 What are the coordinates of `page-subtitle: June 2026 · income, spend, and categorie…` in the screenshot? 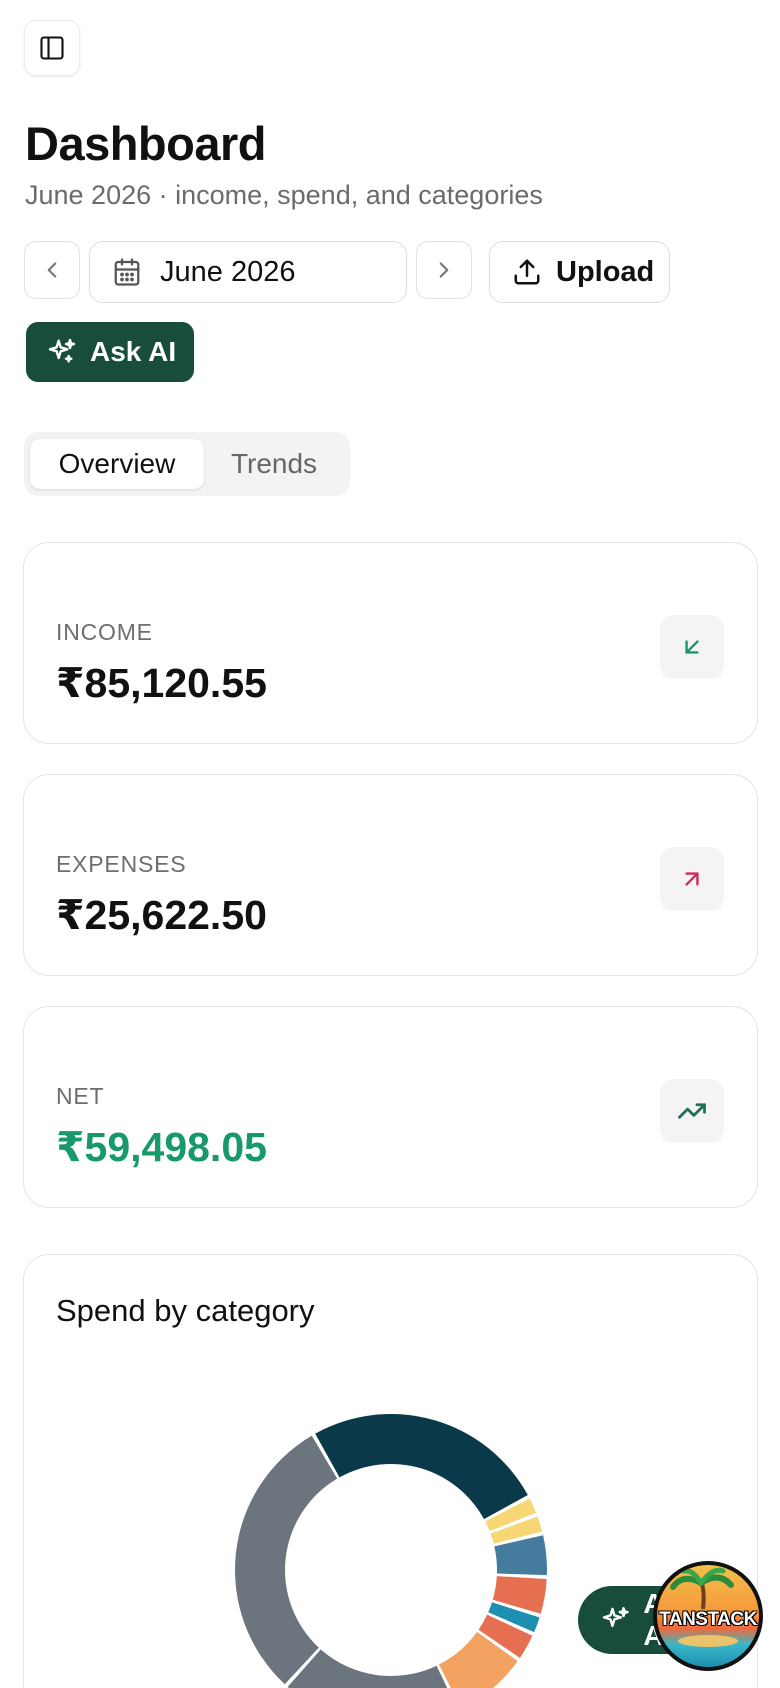 It's located at (284, 195).